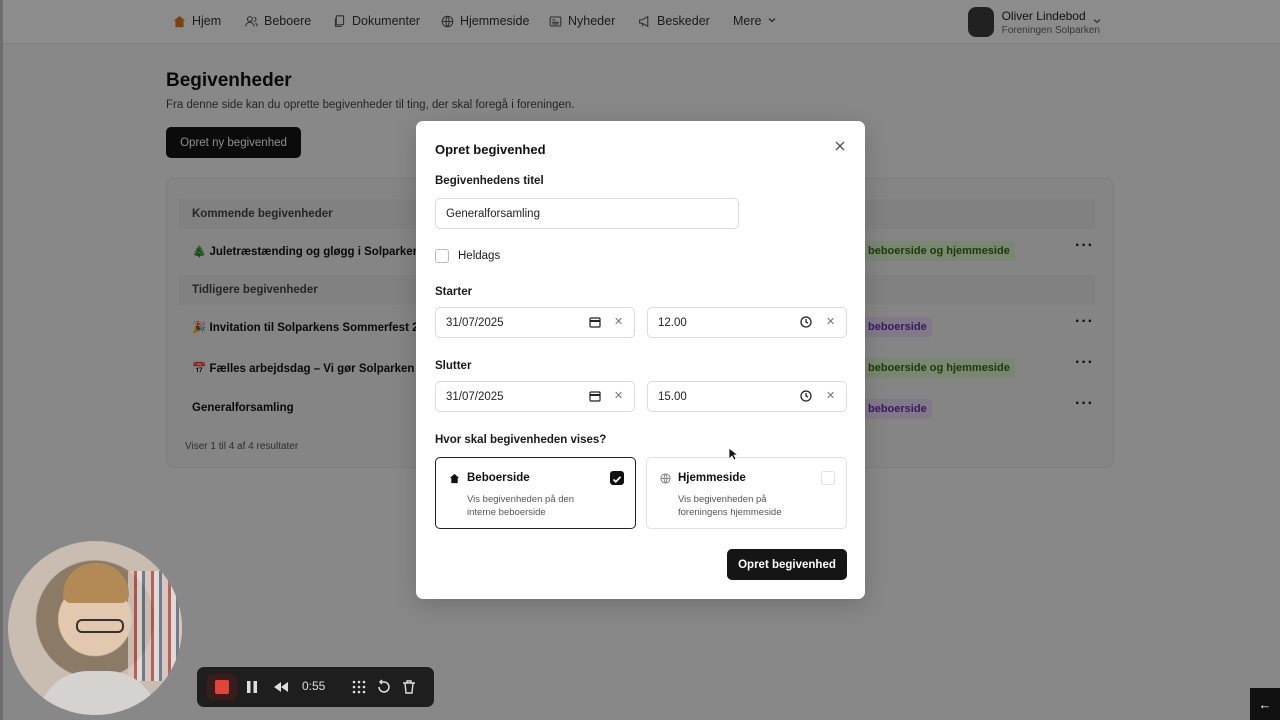 This screenshot has width=1280, height=720. Describe the element at coordinates (1265, 704) in the screenshot. I see `back-arrow-icon: ←` at that location.